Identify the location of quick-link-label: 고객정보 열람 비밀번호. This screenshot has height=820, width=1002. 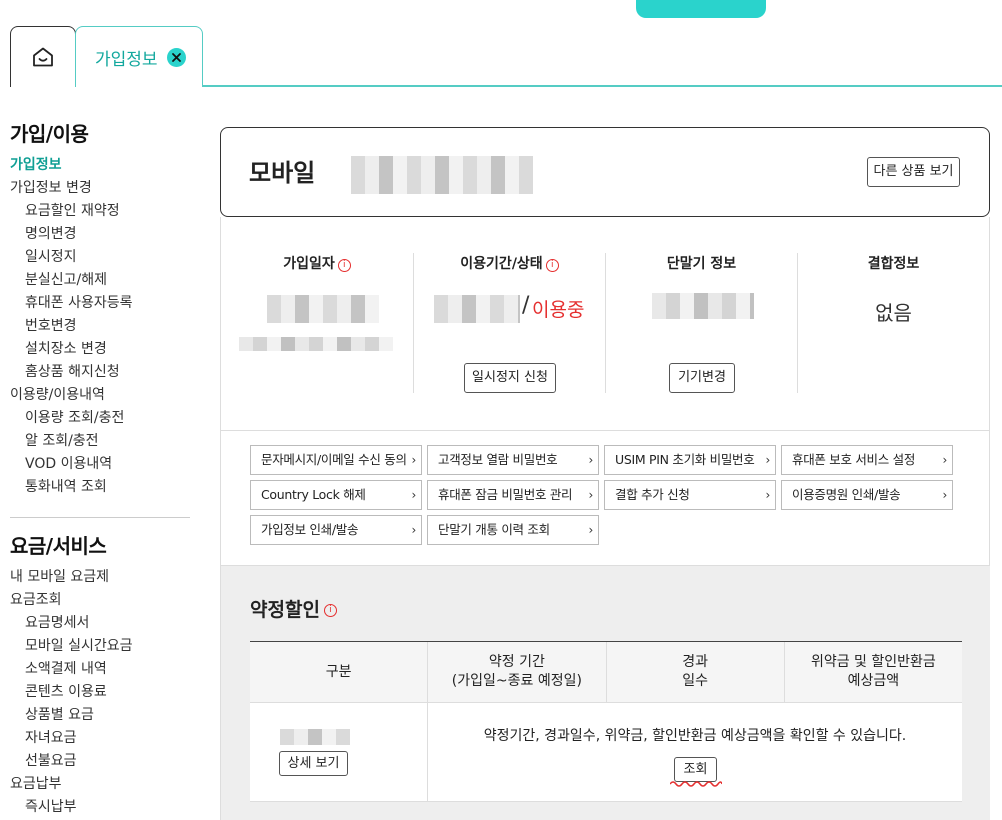
(498, 459).